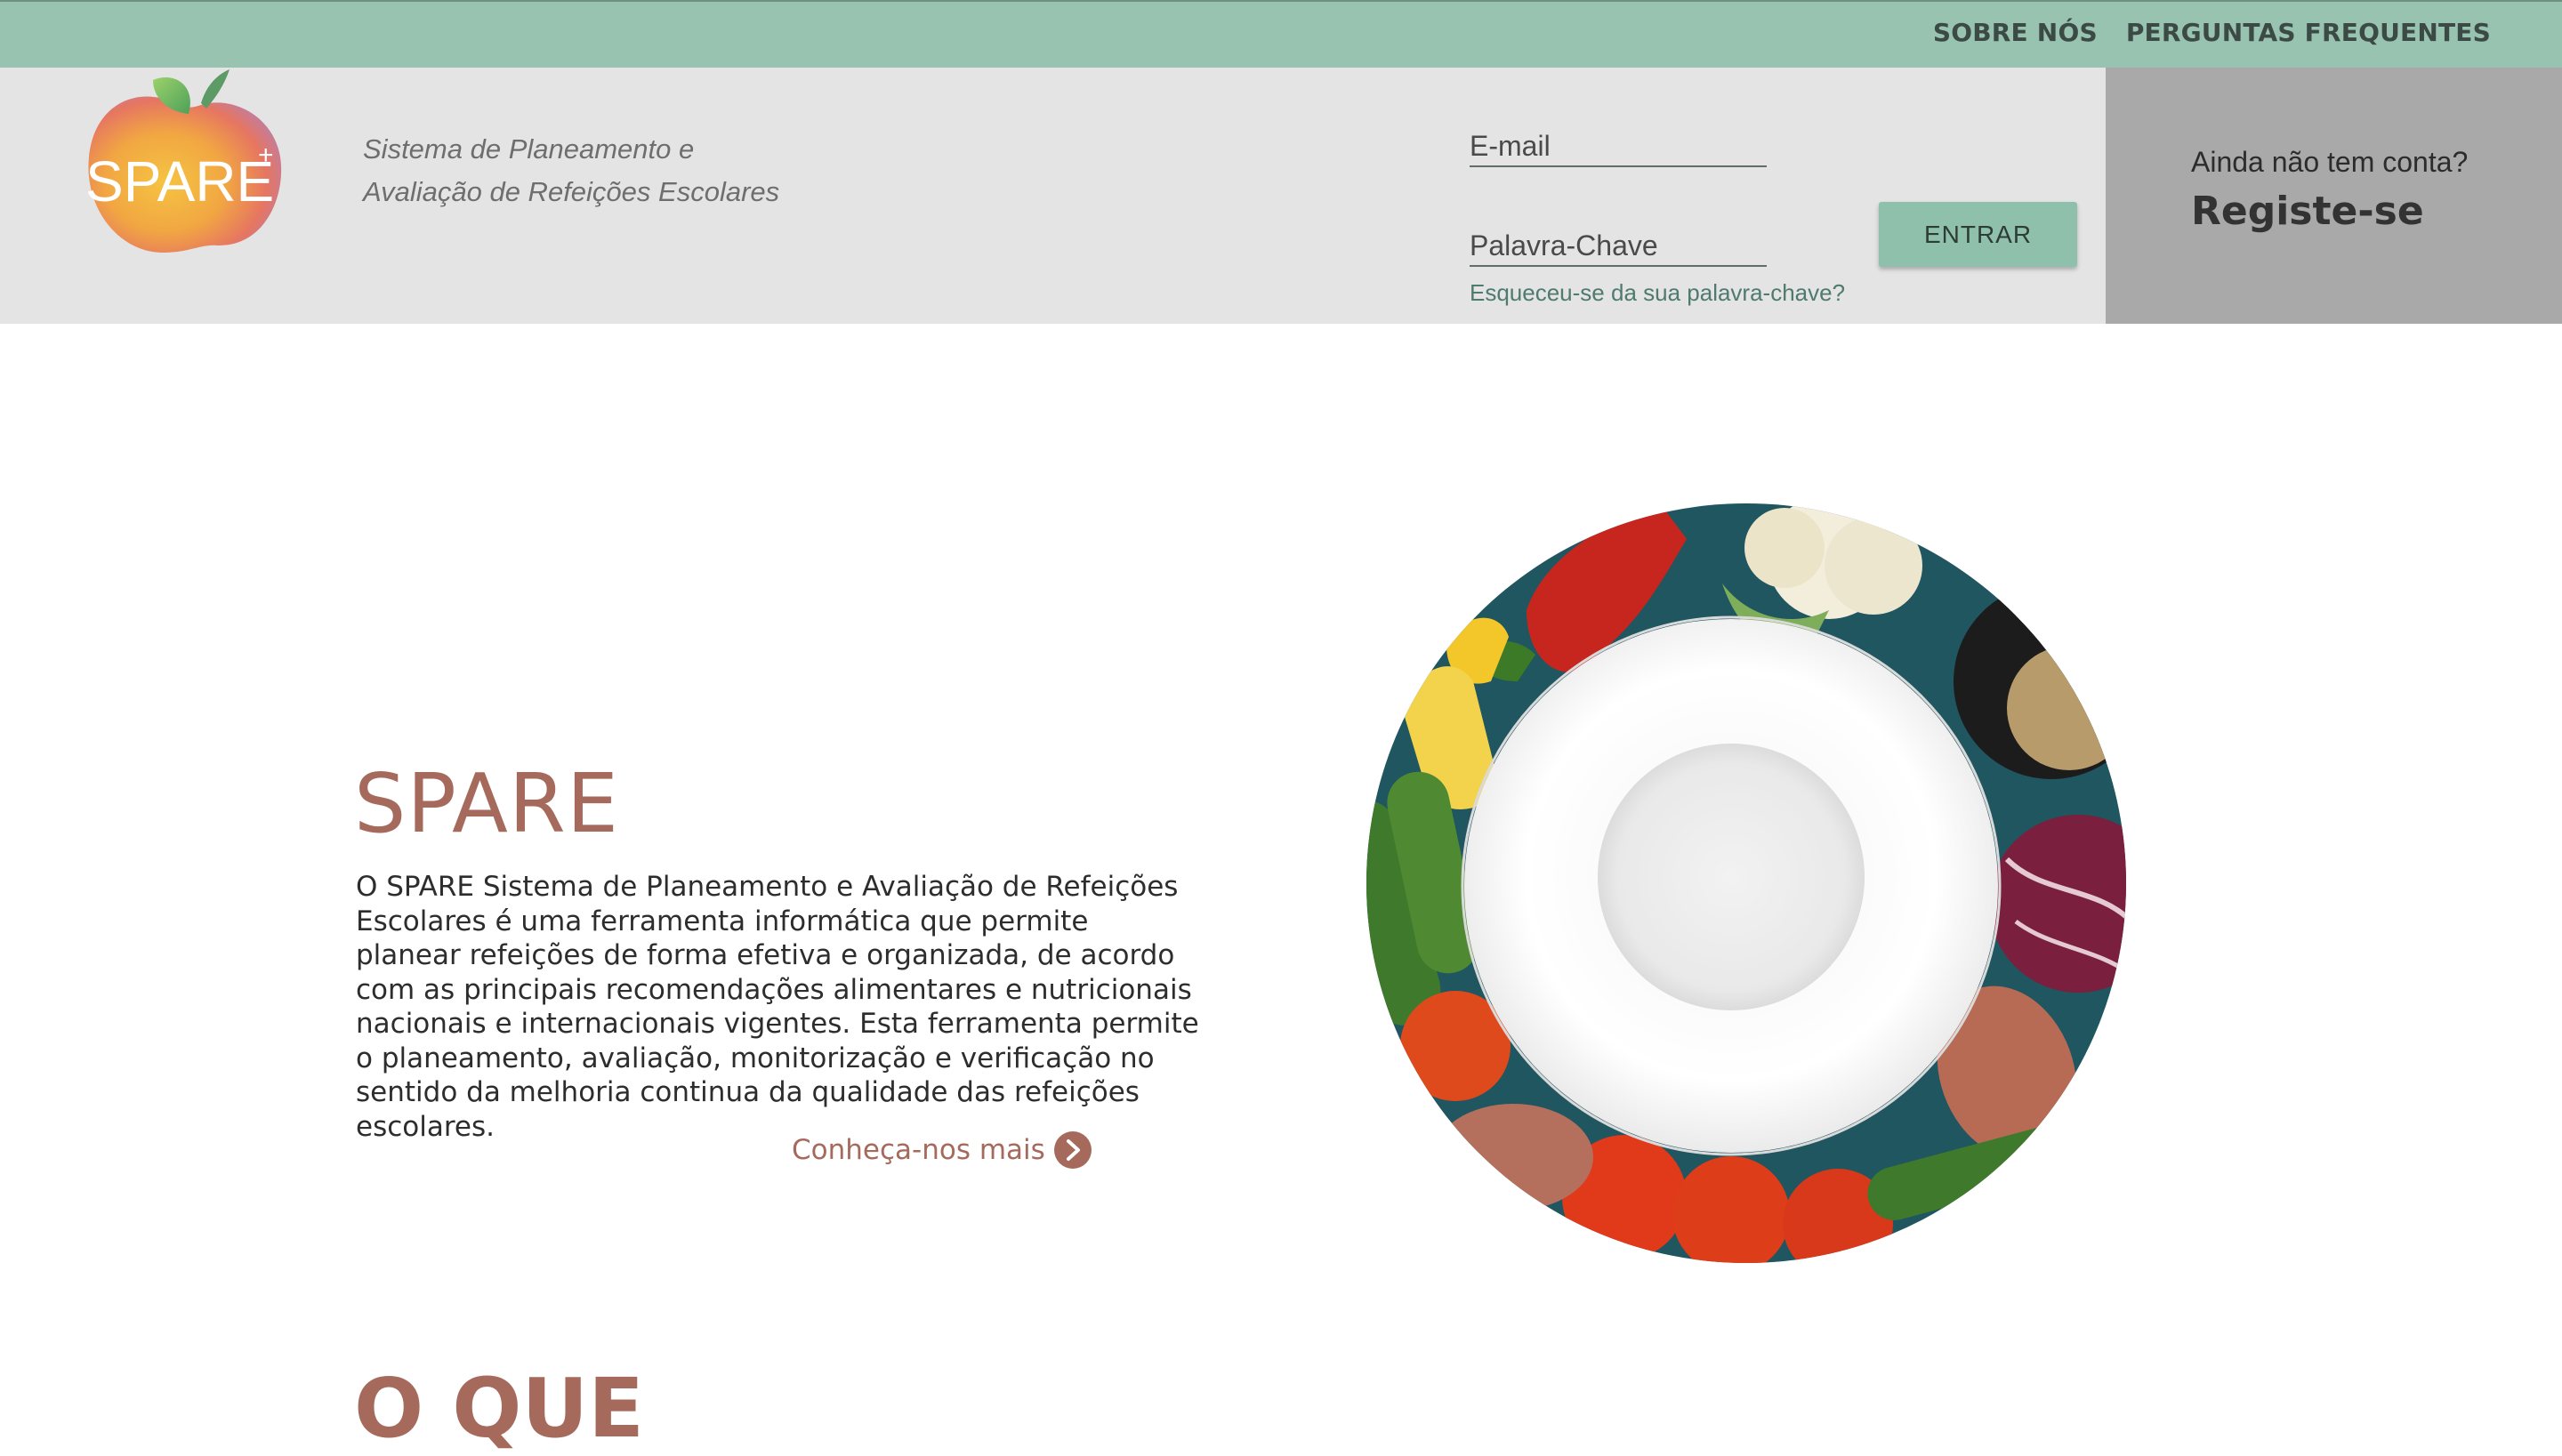 This screenshot has width=2562, height=1456. What do you see at coordinates (1072, 1150) in the screenshot?
I see `arrow-right-icon` at bounding box center [1072, 1150].